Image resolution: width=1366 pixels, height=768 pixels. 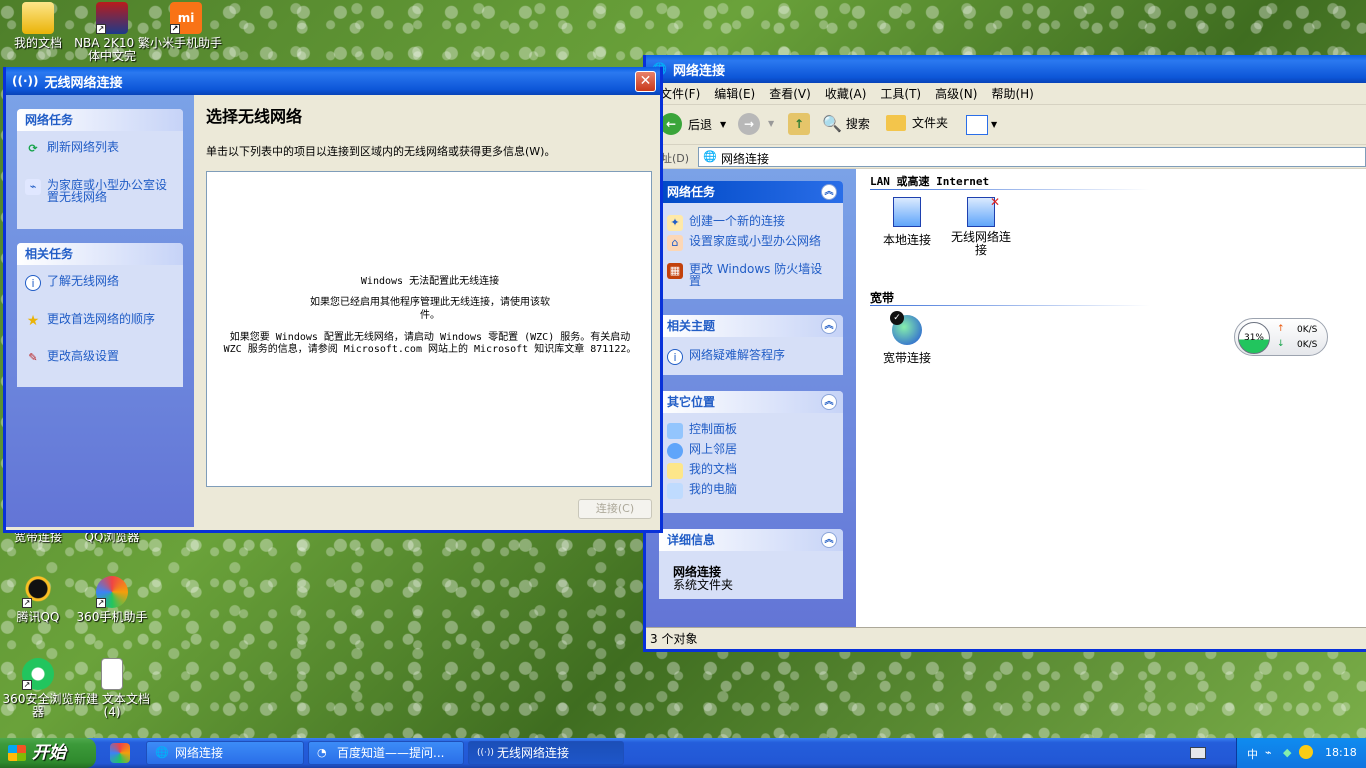 What do you see at coordinates (1006, 125) in the screenshot?
I see `toolbar: ← 后退 ▼ → ▼ ↑ 🔍 搜索 文件夹 ▼` at bounding box center [1006, 125].